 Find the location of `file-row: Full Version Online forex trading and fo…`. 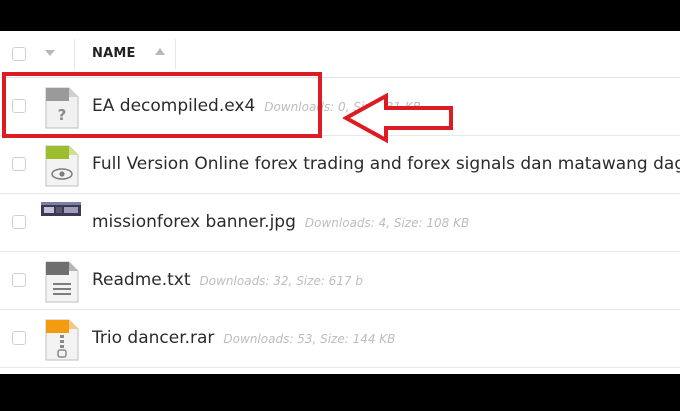

file-row: Full Version Online forex trading and fo… is located at coordinates (340, 165).